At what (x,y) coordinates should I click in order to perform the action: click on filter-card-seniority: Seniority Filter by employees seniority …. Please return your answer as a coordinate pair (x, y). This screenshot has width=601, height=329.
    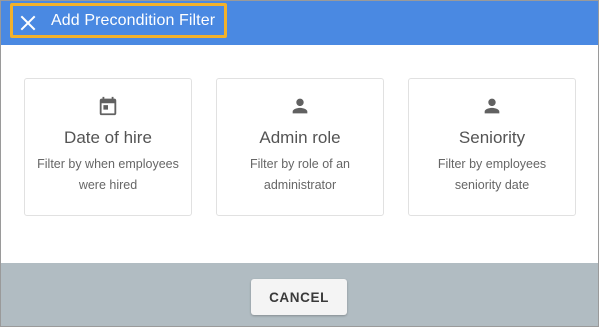
    Looking at the image, I should click on (492, 147).